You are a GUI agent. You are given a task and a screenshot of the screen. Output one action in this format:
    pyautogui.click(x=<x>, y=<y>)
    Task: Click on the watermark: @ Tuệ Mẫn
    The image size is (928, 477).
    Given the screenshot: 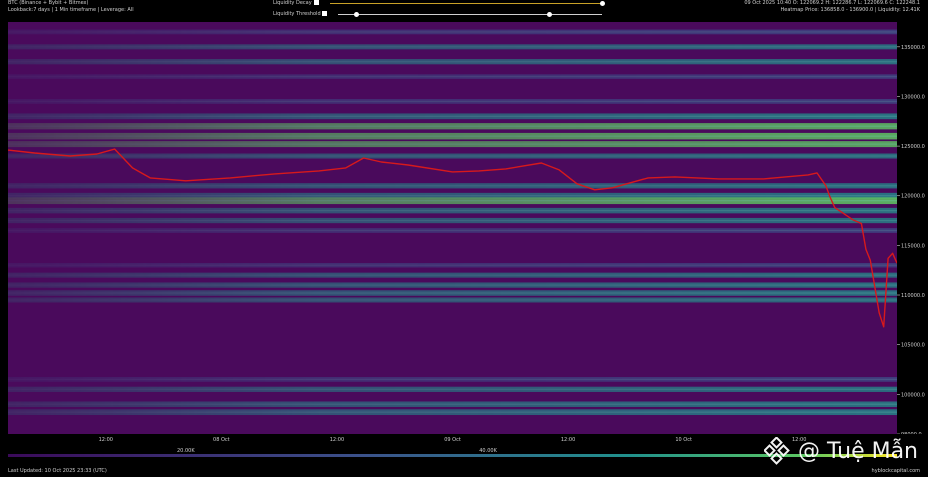 What is the action you would take?
    pyautogui.click(x=841, y=451)
    